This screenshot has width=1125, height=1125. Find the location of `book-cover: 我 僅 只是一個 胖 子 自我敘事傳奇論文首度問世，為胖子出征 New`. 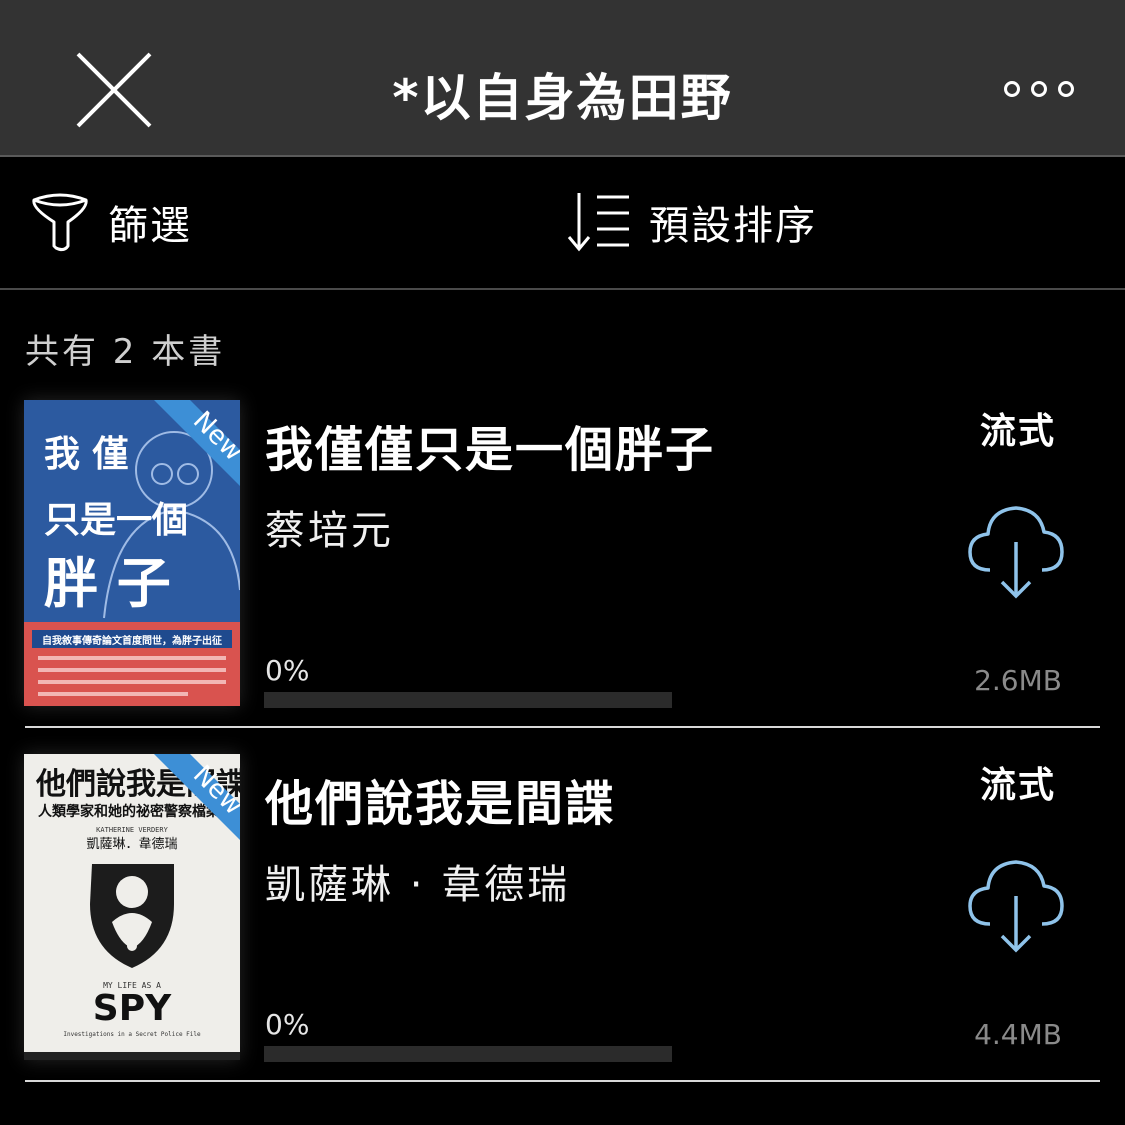

book-cover: 我 僅 只是一個 胖 子 自我敘事傳奇論文首度問世，為胖子出征 New is located at coordinates (132, 553).